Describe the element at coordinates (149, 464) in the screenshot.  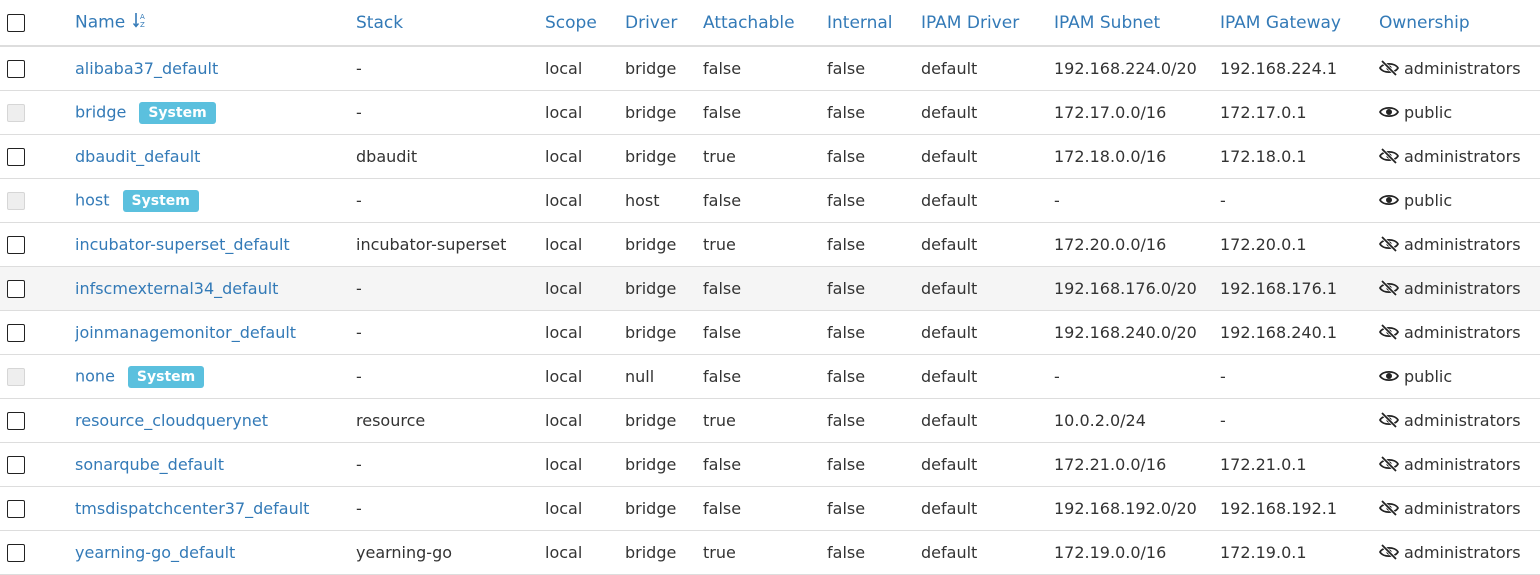
I see `network-name-link: sonarqube_default` at that location.